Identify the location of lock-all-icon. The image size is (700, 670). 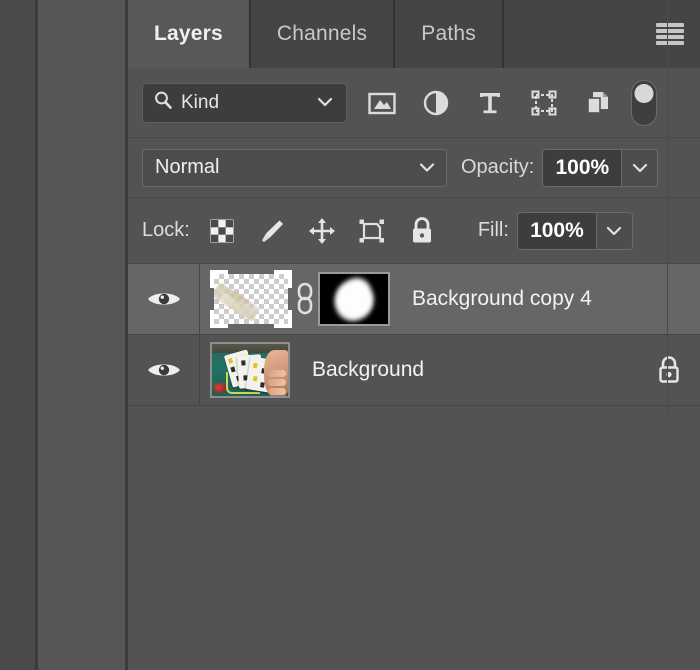
(422, 231).